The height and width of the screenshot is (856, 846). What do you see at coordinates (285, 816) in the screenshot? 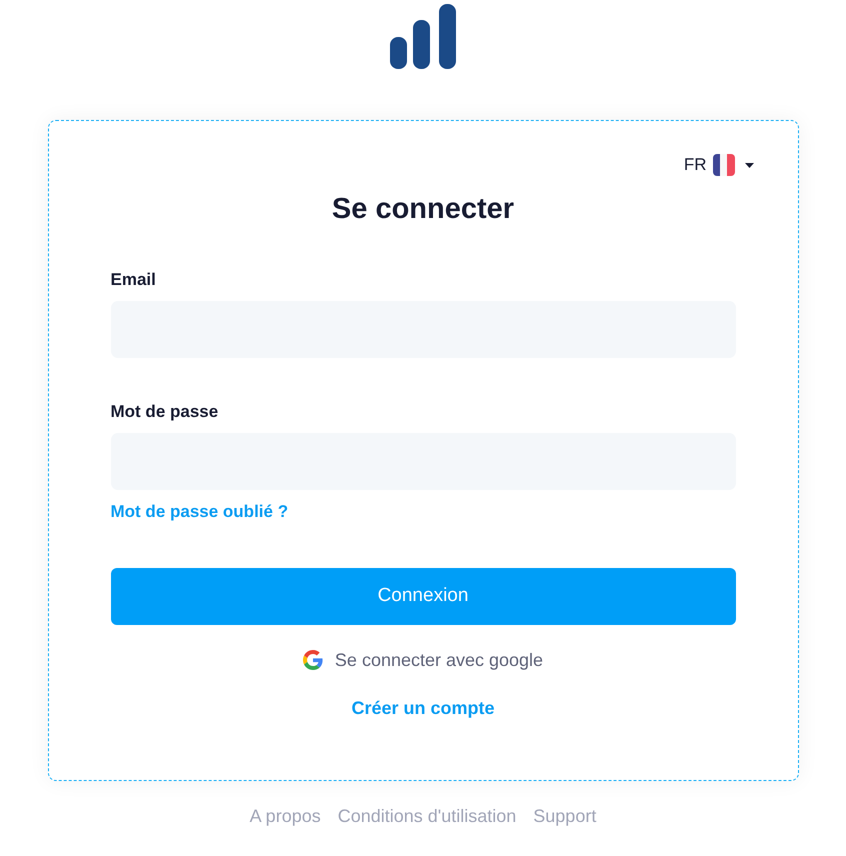
I see `footer-link: A propos` at bounding box center [285, 816].